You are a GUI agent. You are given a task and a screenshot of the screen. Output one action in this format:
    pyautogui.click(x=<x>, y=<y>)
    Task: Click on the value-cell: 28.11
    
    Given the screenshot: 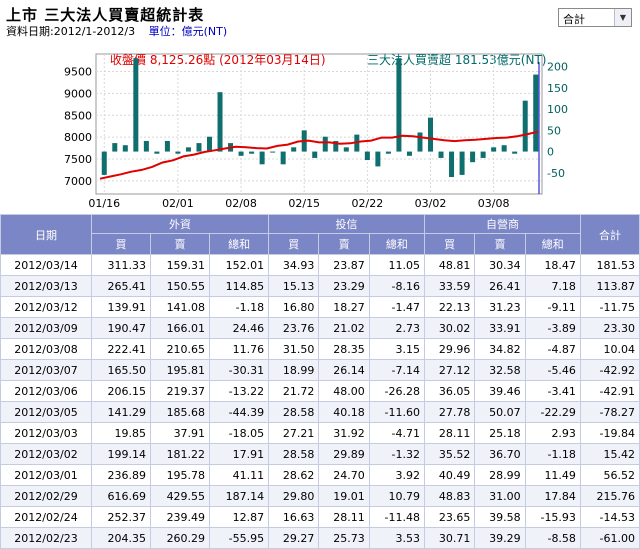 What is the action you would take?
    pyautogui.click(x=450, y=433)
    